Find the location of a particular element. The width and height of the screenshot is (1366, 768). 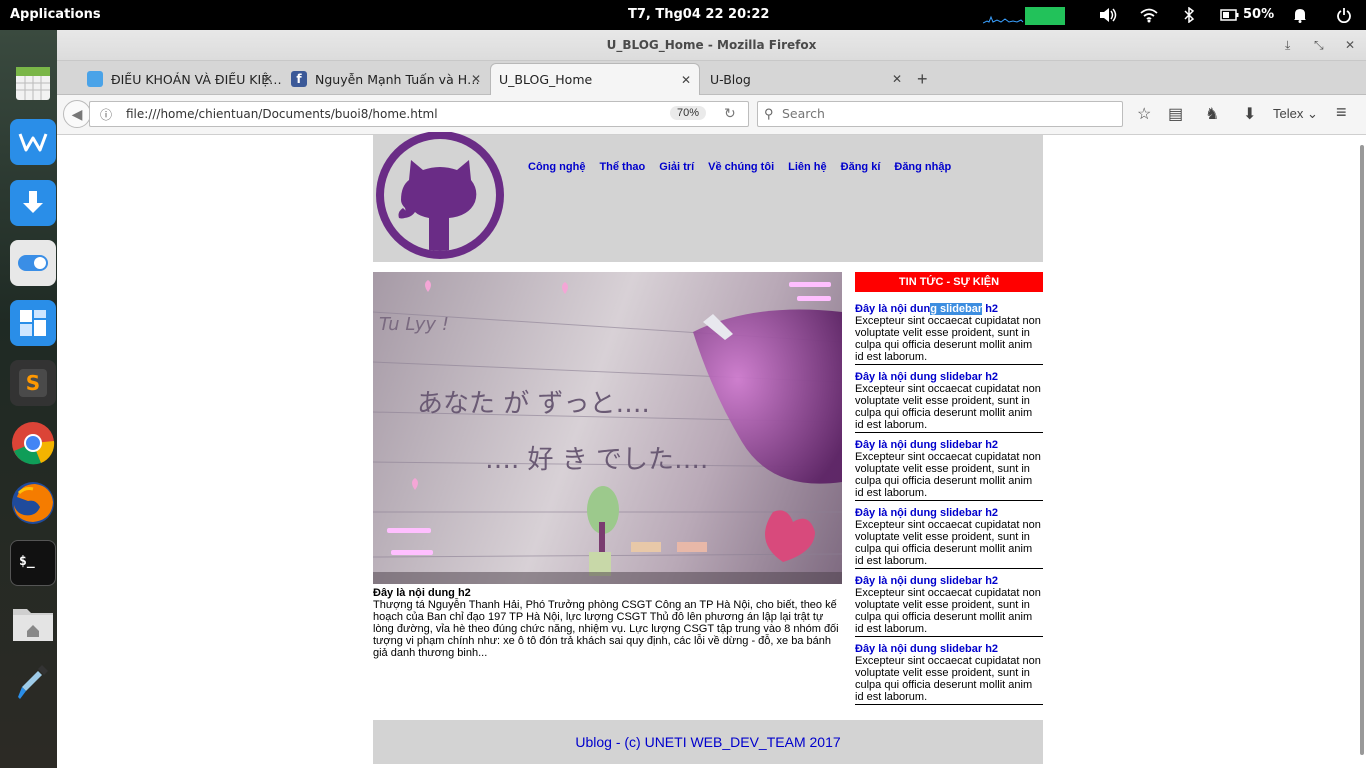

system-top-bar: Applications T7, Thg04 22 20:22 50% is located at coordinates (683, 15).